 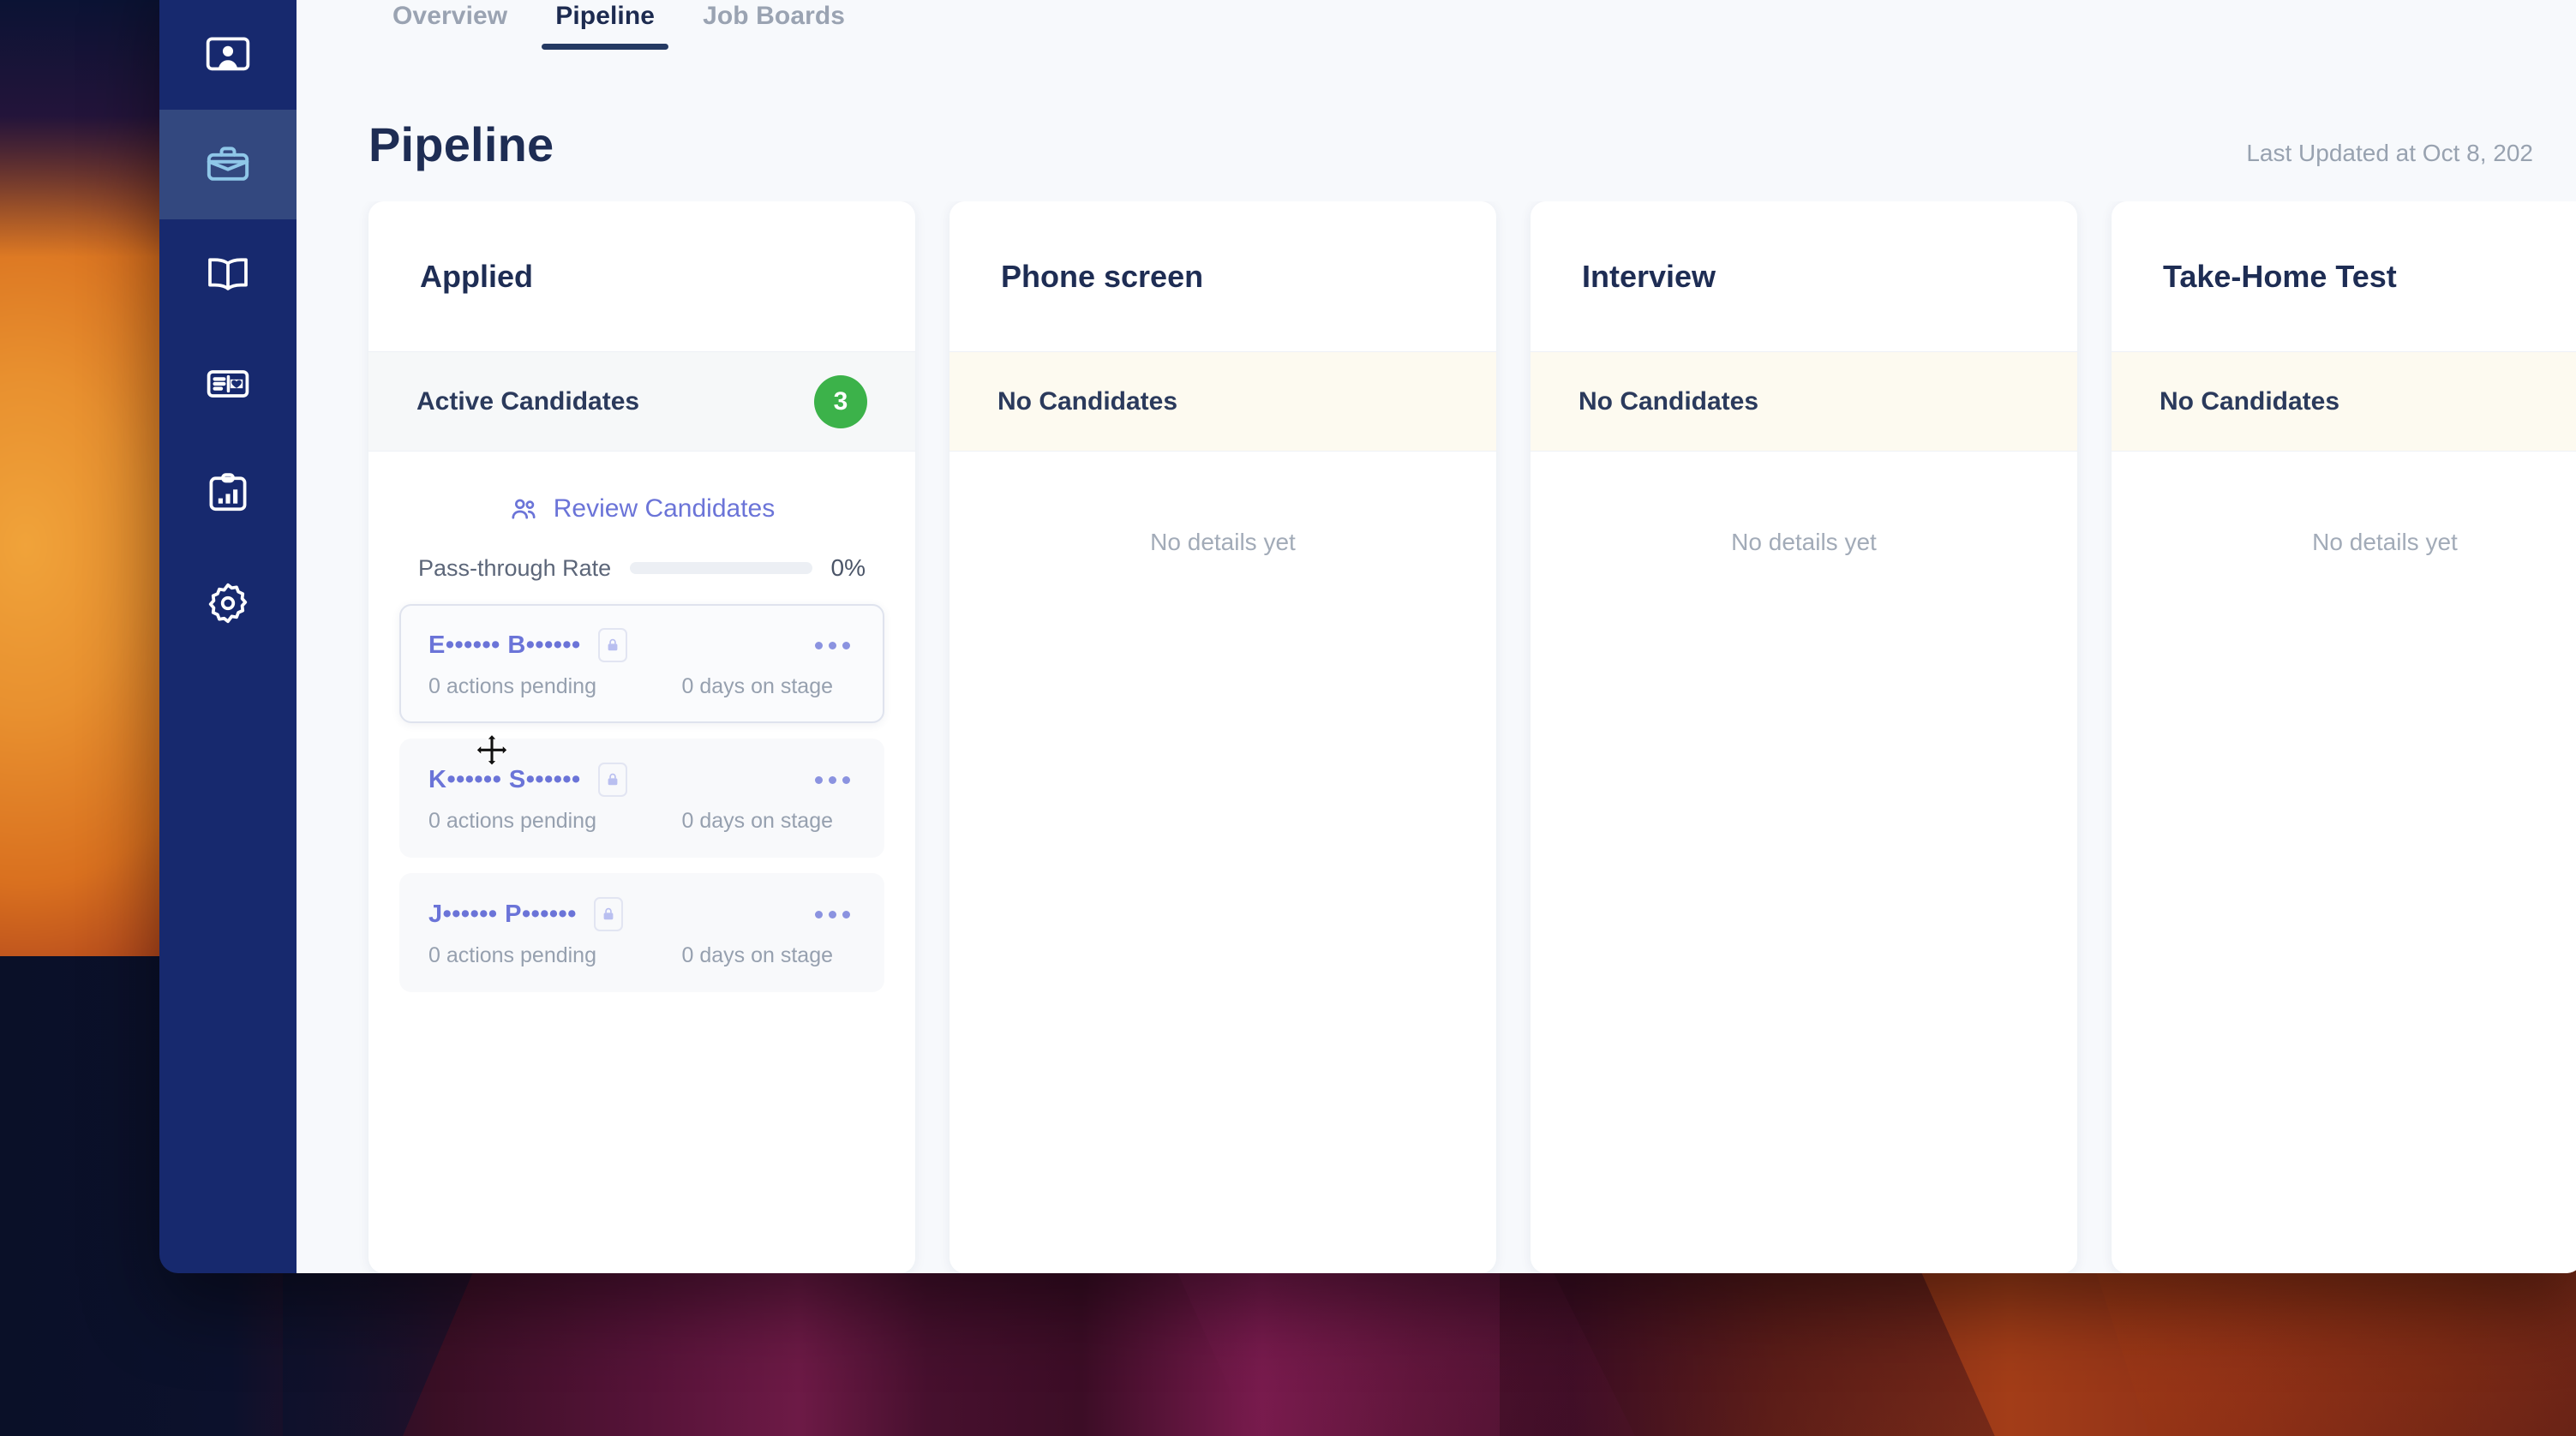 What do you see at coordinates (641, 914) in the screenshot?
I see `candidate-card-header: J•••••• P••••••` at bounding box center [641, 914].